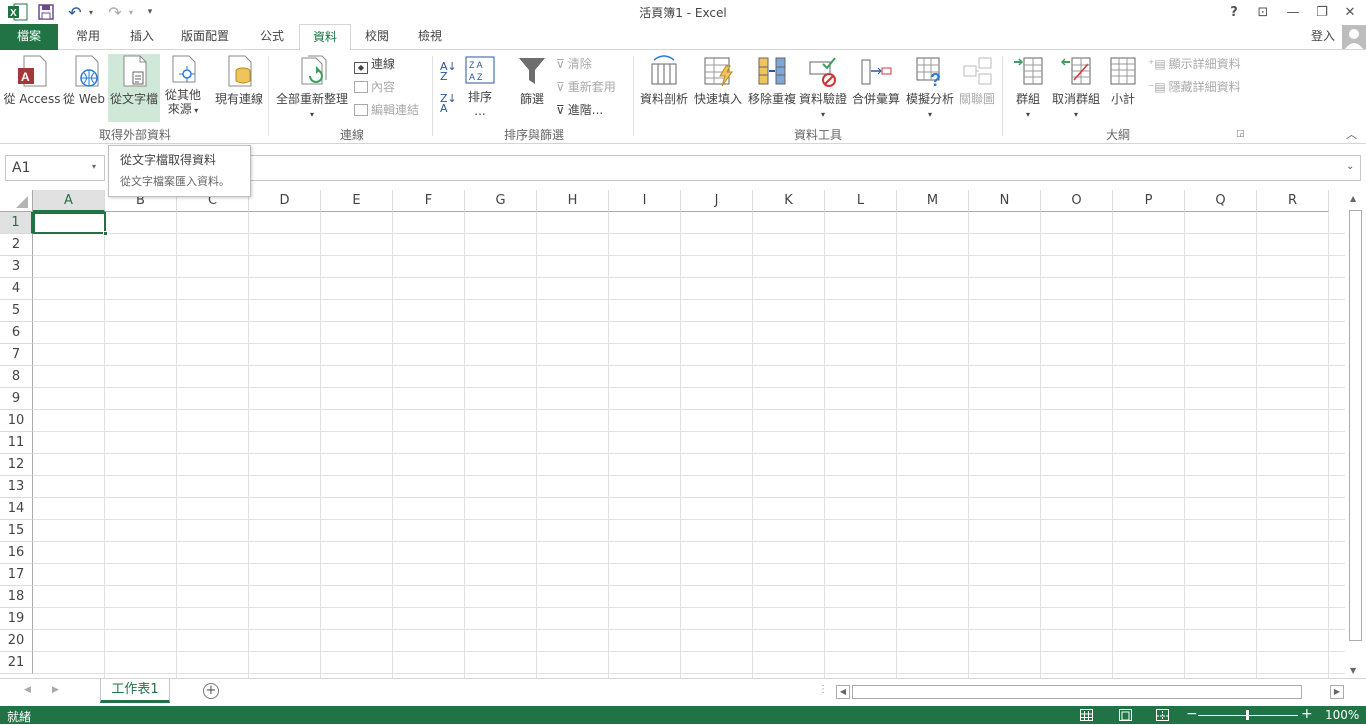 The image size is (1366, 725). I want to click on from-access-button: A 從 Access, so click(32, 86).